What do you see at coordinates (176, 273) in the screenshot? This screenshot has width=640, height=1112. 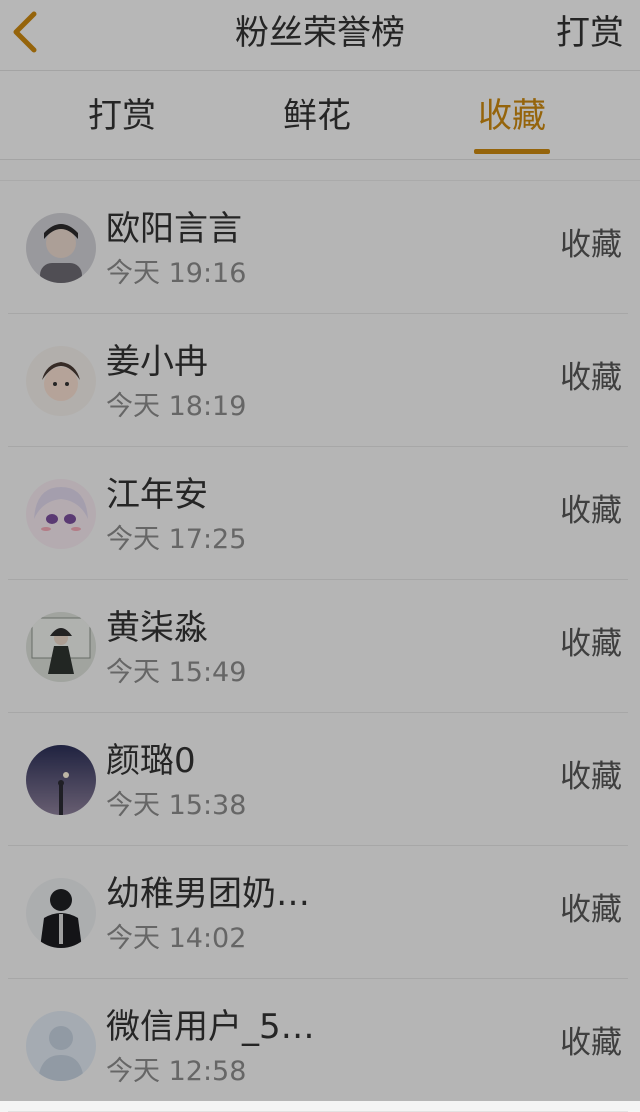 I see `timestamp: 今天 19:16` at bounding box center [176, 273].